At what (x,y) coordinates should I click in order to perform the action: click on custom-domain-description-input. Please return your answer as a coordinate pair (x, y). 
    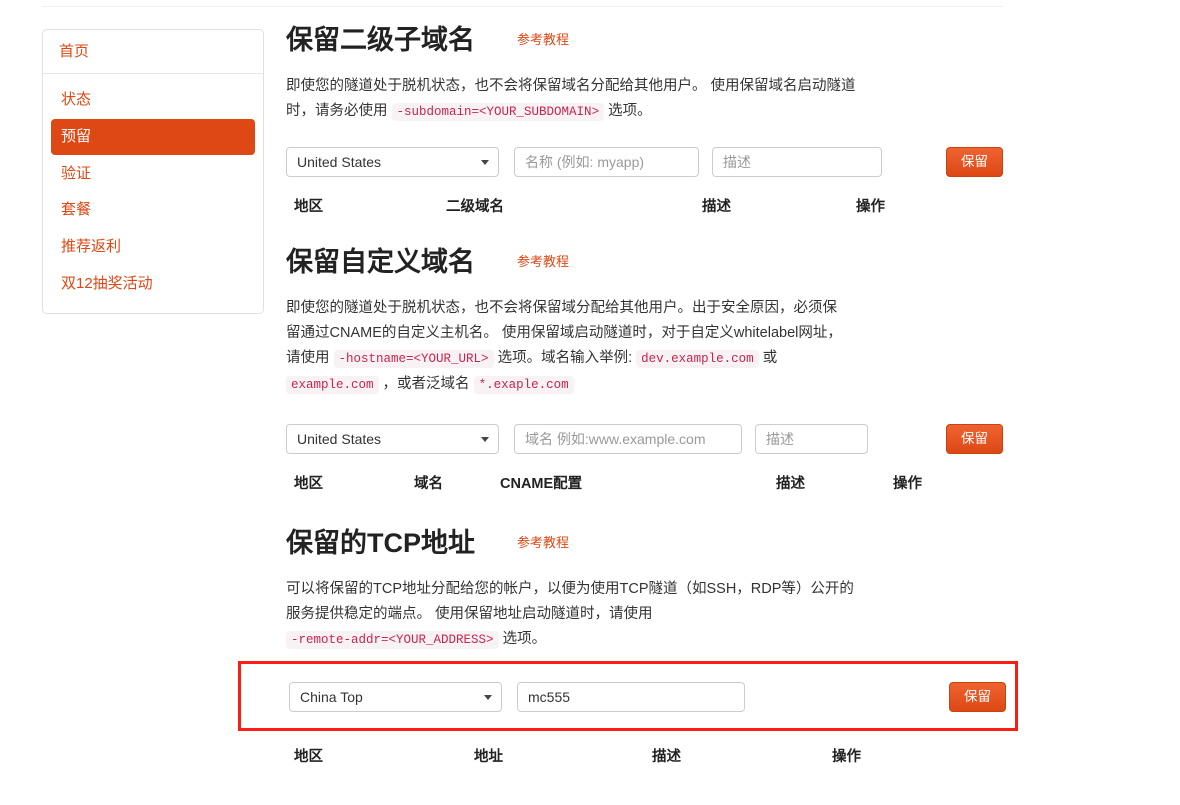
    Looking at the image, I should click on (811, 439).